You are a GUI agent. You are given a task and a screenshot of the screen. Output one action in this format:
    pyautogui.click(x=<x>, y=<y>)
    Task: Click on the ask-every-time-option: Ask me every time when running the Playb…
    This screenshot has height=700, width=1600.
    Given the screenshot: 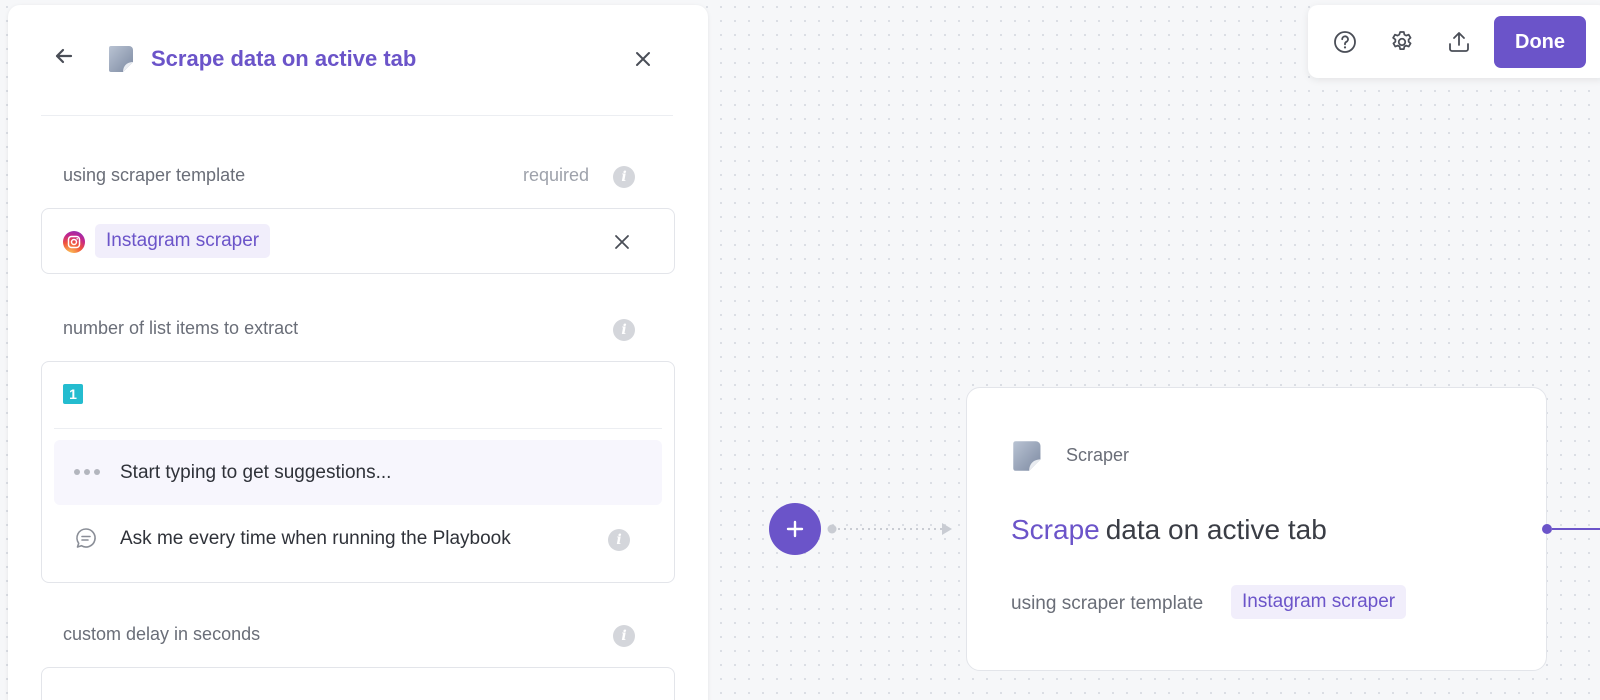 What is the action you would take?
    pyautogui.click(x=358, y=540)
    